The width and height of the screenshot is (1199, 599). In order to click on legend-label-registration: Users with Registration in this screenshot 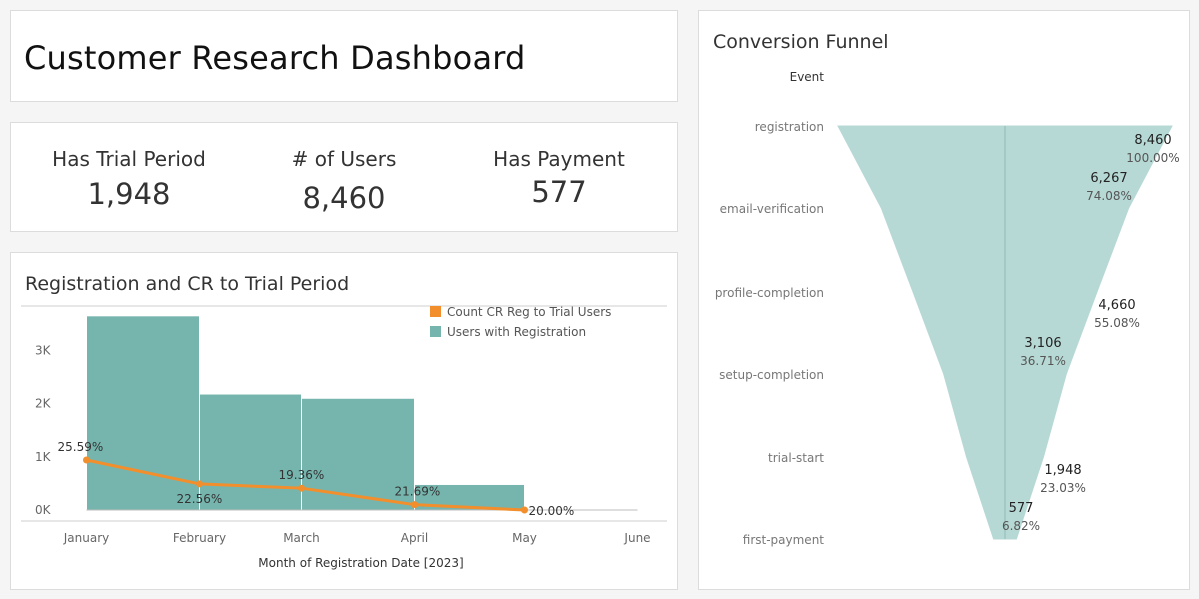, I will do `click(516, 332)`.